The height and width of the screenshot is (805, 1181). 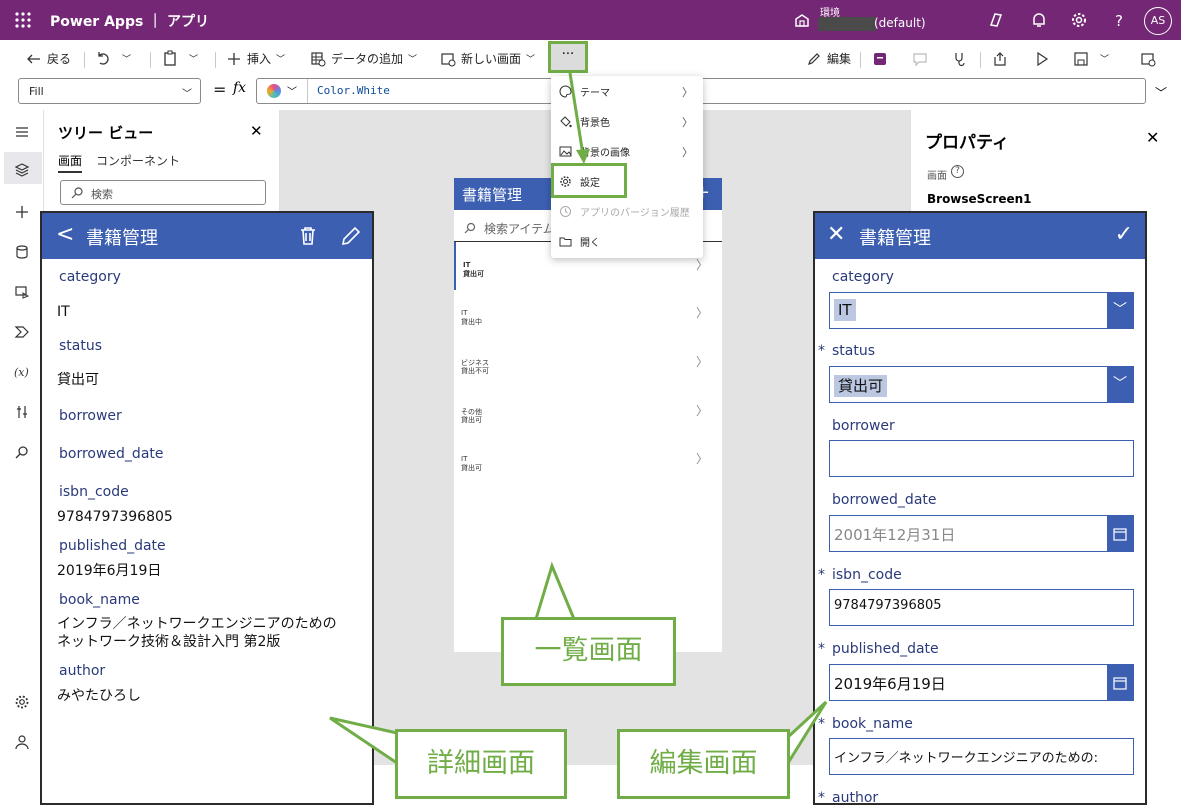 What do you see at coordinates (981, 384) in the screenshot?
I see `status-dropdown: 貸出可 ﹀` at bounding box center [981, 384].